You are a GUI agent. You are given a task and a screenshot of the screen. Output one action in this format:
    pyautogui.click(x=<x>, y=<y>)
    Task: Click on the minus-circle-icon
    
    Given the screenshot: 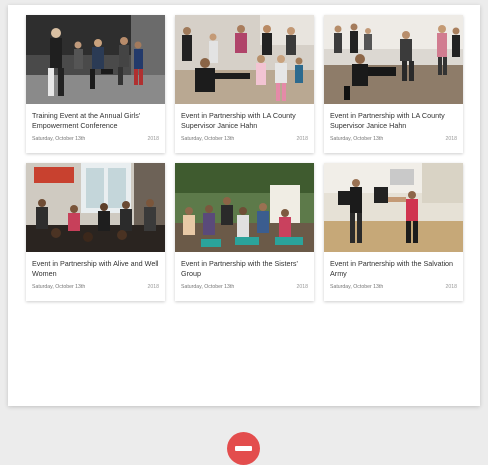 What is the action you would take?
    pyautogui.click(x=243, y=448)
    